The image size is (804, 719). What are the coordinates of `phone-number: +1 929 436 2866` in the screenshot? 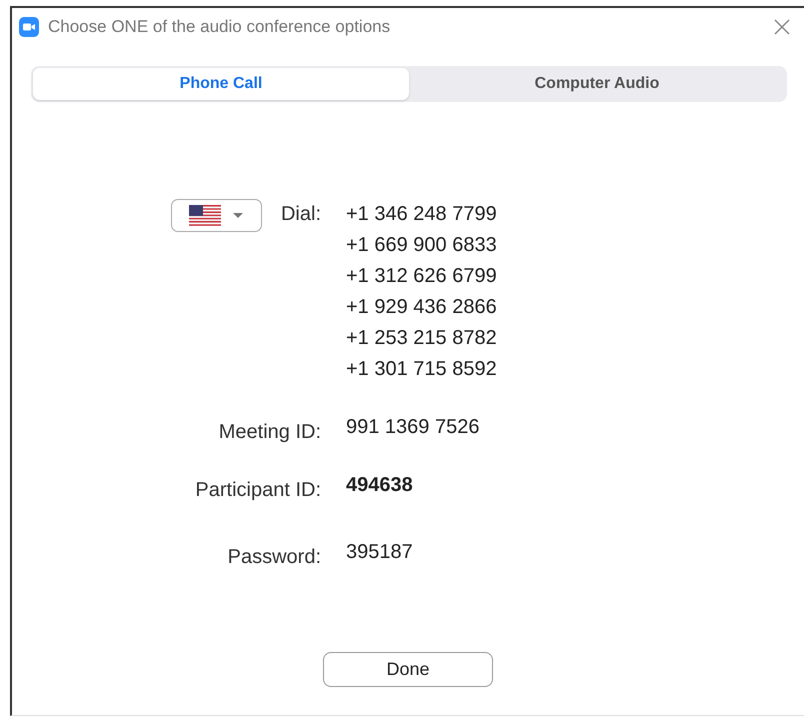 It's located at (422, 307).